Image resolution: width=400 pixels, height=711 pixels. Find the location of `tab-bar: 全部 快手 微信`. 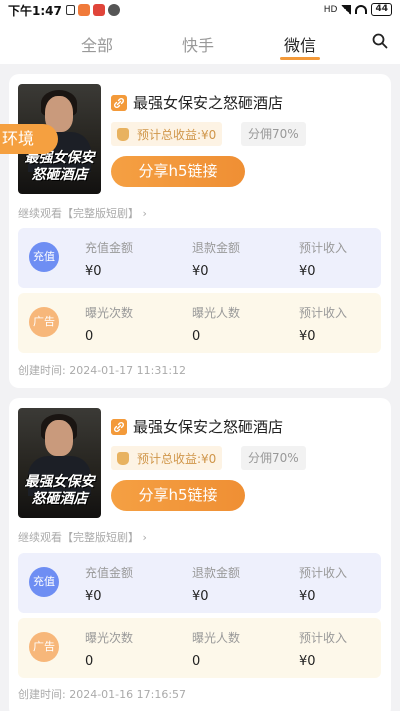

tab-bar: 全部 快手 微信 is located at coordinates (200, 42).